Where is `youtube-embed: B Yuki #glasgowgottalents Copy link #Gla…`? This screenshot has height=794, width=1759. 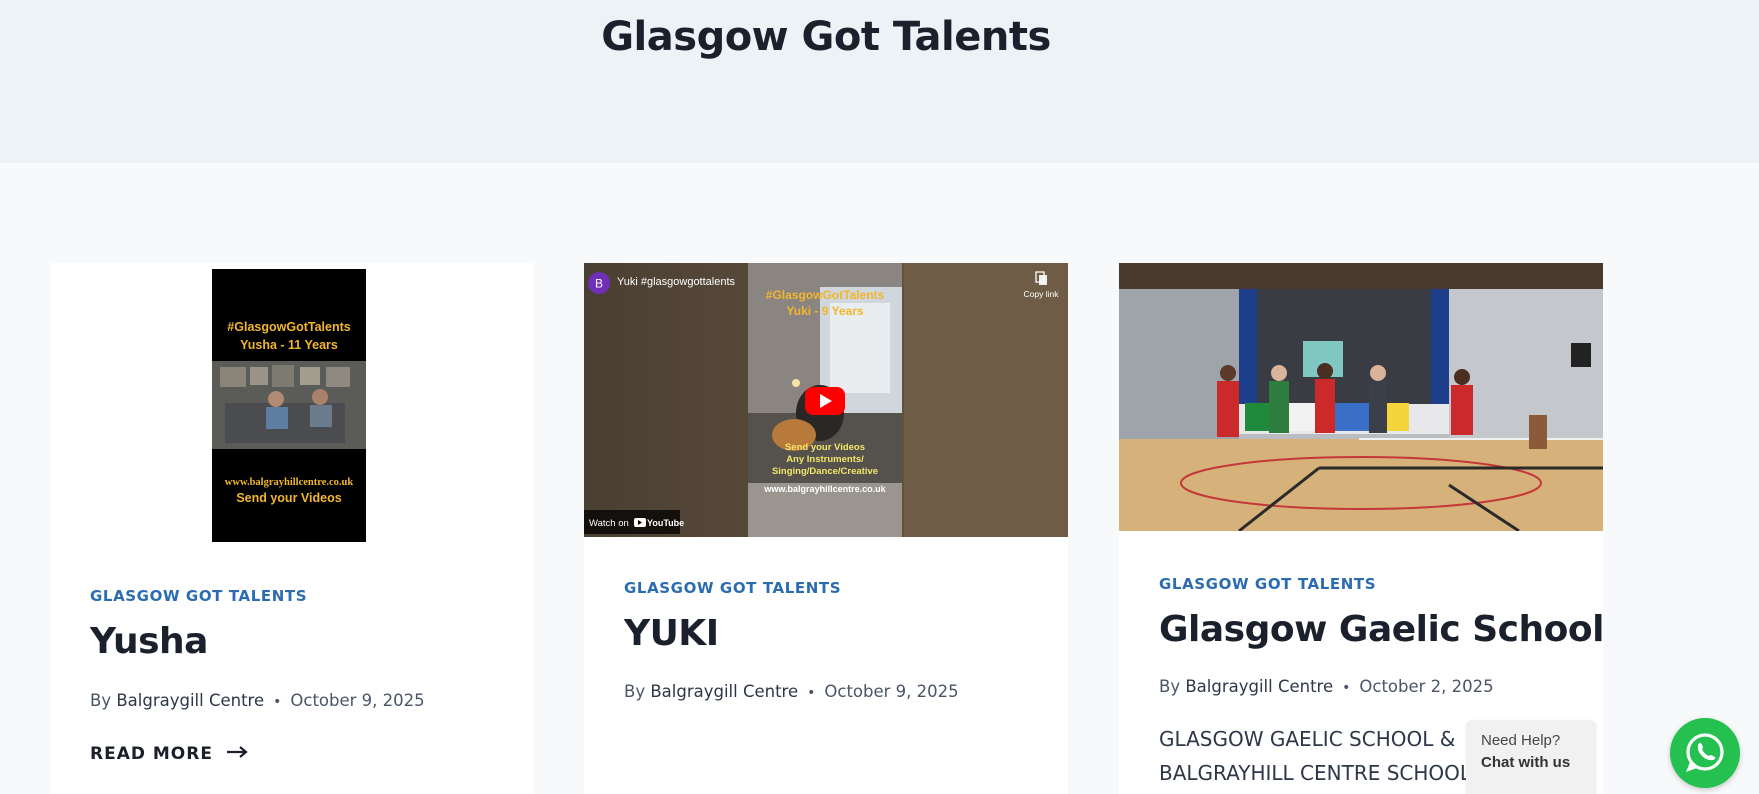 youtube-embed: B Yuki #glasgowgottalents Copy link #Gla… is located at coordinates (826, 400).